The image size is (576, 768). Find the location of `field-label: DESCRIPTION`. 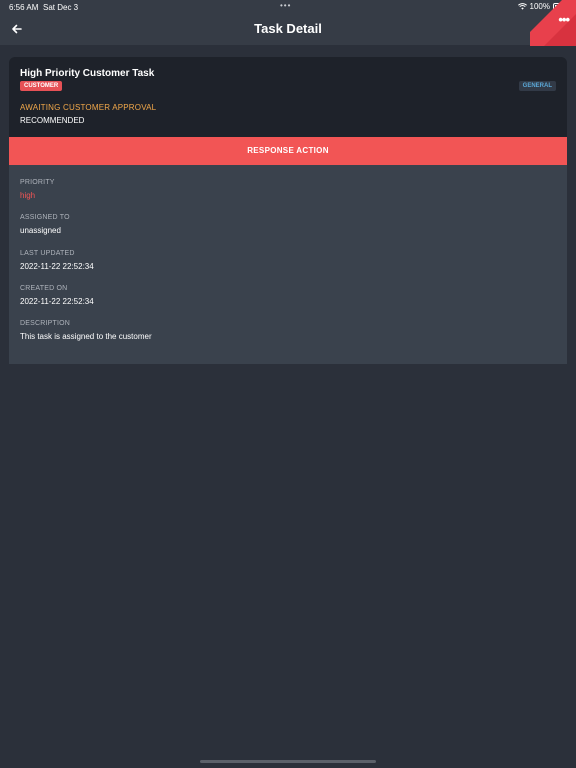

field-label: DESCRIPTION is located at coordinates (45, 323).